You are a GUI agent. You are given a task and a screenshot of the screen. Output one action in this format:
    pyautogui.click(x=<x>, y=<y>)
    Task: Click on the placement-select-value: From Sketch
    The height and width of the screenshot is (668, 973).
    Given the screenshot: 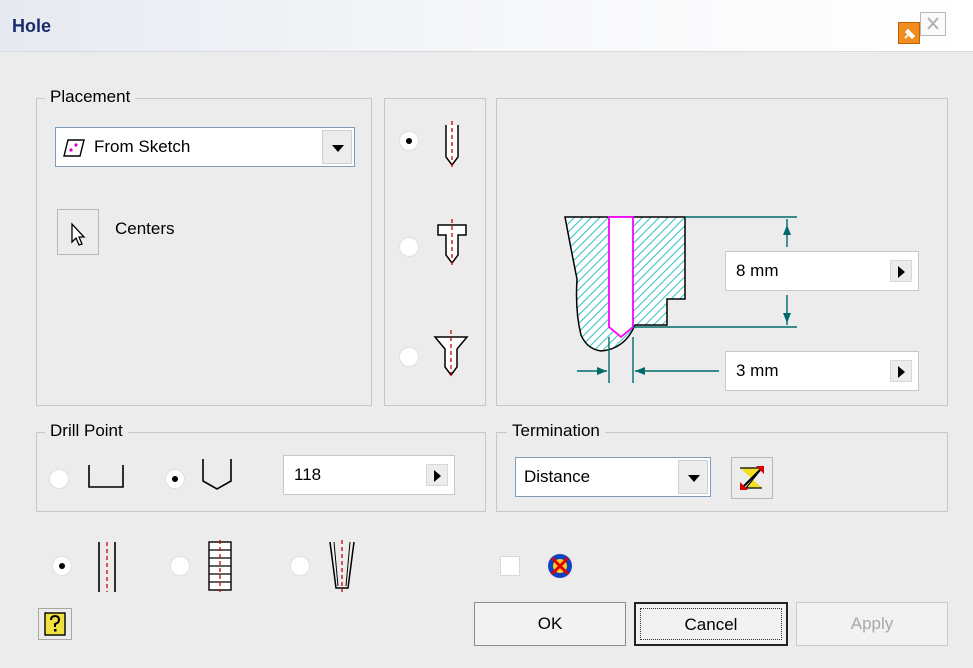 What is the action you would take?
    pyautogui.click(x=142, y=146)
    